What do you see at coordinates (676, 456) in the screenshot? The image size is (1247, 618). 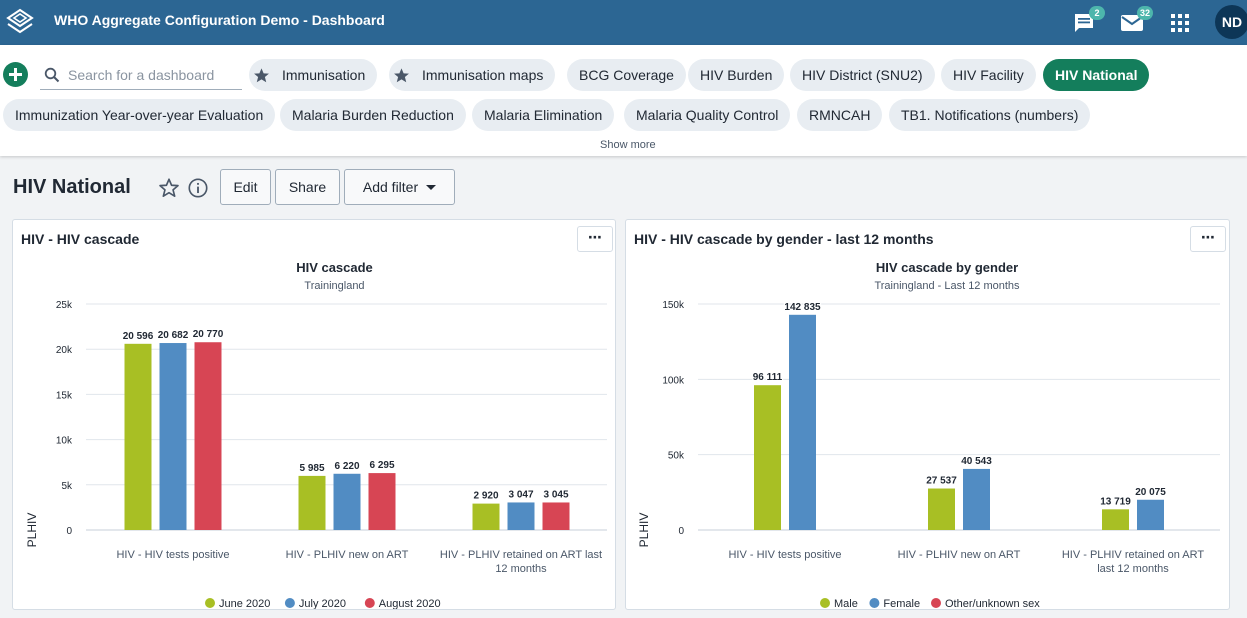 I see `y-tick-label: 50k` at bounding box center [676, 456].